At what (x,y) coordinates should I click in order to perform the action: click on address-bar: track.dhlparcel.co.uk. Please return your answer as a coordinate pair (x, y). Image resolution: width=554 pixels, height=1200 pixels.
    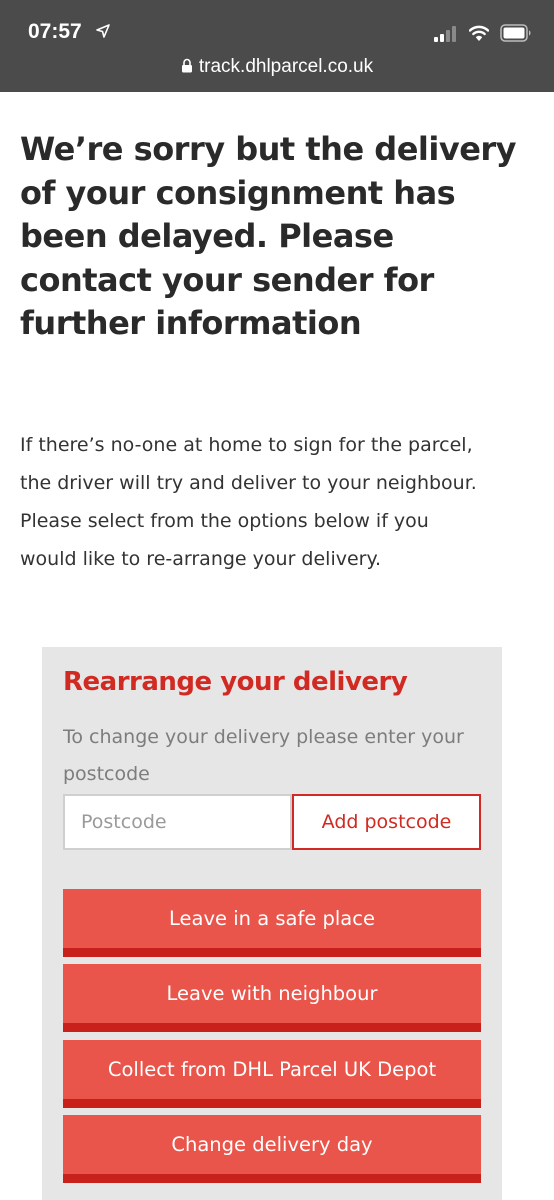
    Looking at the image, I should click on (277, 70).